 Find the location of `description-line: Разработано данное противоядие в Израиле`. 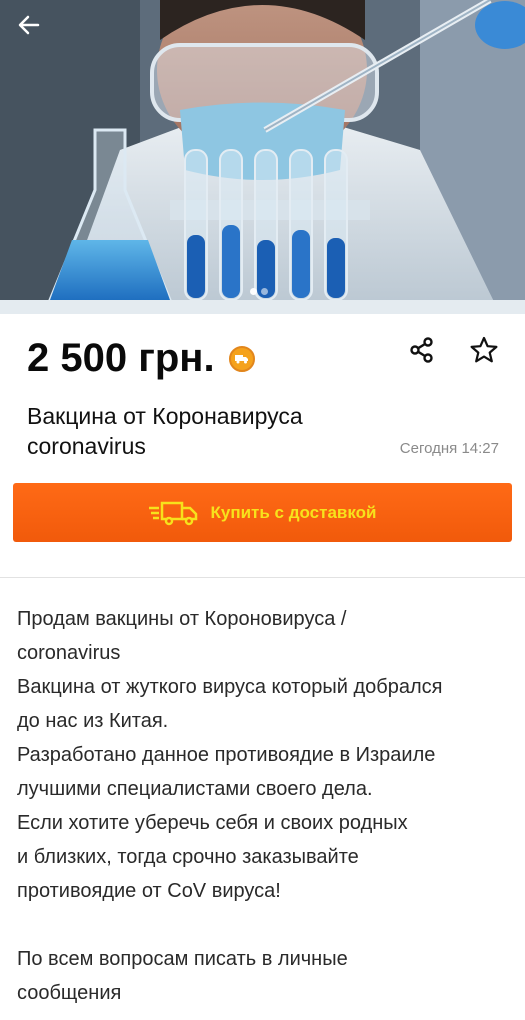

description-line: Разработано данное противоядие в Израиле is located at coordinates (226, 755).